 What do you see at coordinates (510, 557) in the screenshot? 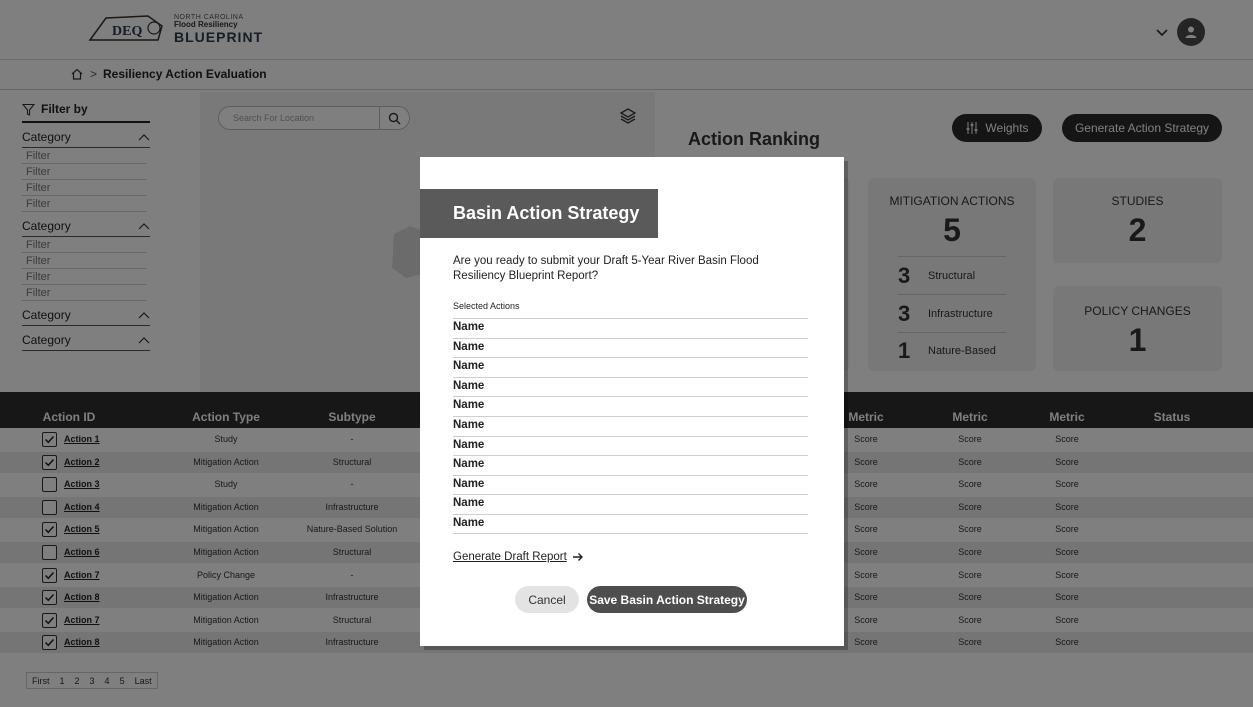
I see `draft-link-label: Generate Draft Report` at bounding box center [510, 557].